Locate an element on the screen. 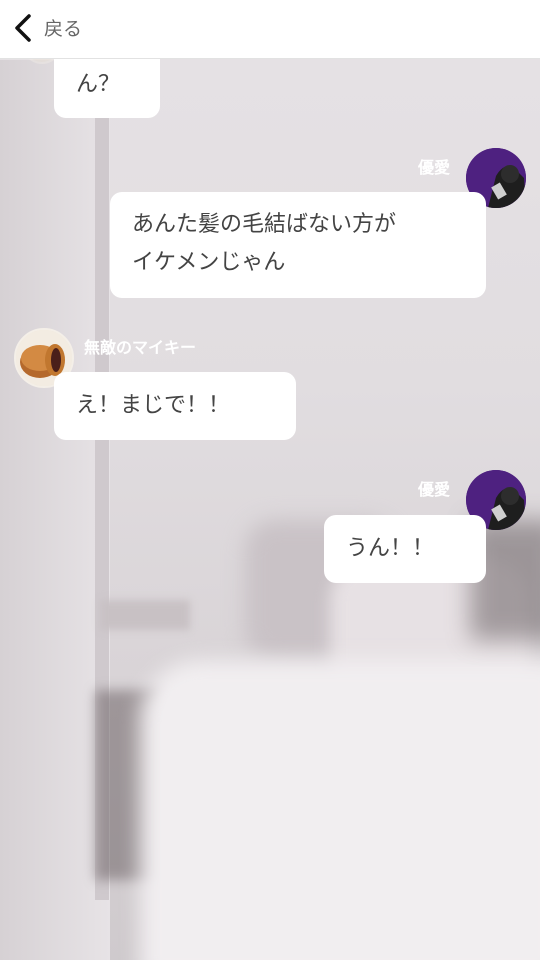 The height and width of the screenshot is (960, 540). message-text: うん！！ is located at coordinates (390, 548).